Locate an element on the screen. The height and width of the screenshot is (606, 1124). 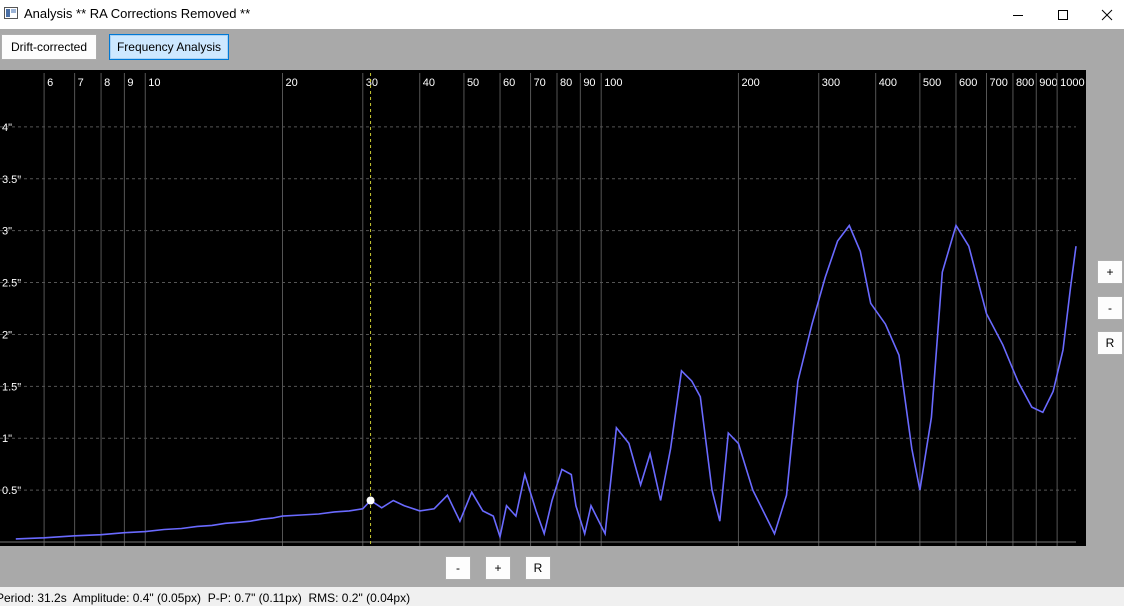
tab-drift-corrected: Drift-corrected is located at coordinates (49, 47).